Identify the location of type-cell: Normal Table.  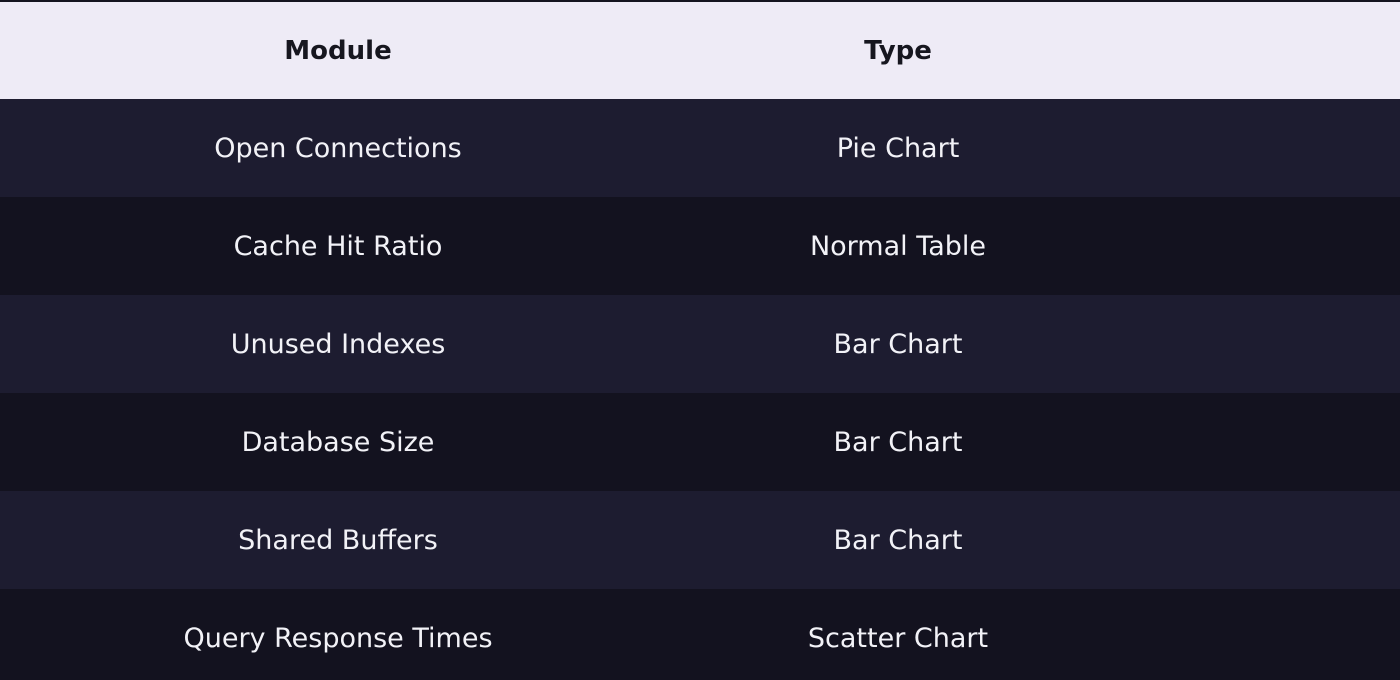
(898, 246).